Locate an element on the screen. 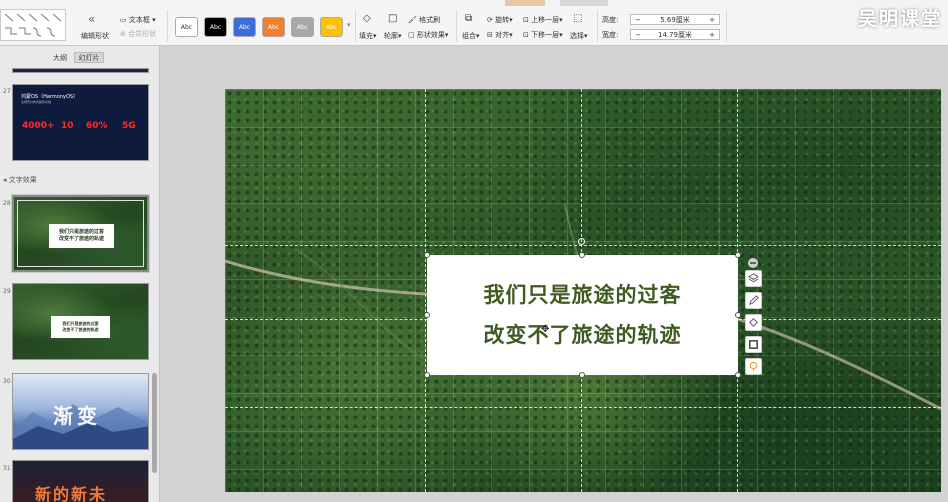  style-swatch-black: Abc is located at coordinates (215, 27).